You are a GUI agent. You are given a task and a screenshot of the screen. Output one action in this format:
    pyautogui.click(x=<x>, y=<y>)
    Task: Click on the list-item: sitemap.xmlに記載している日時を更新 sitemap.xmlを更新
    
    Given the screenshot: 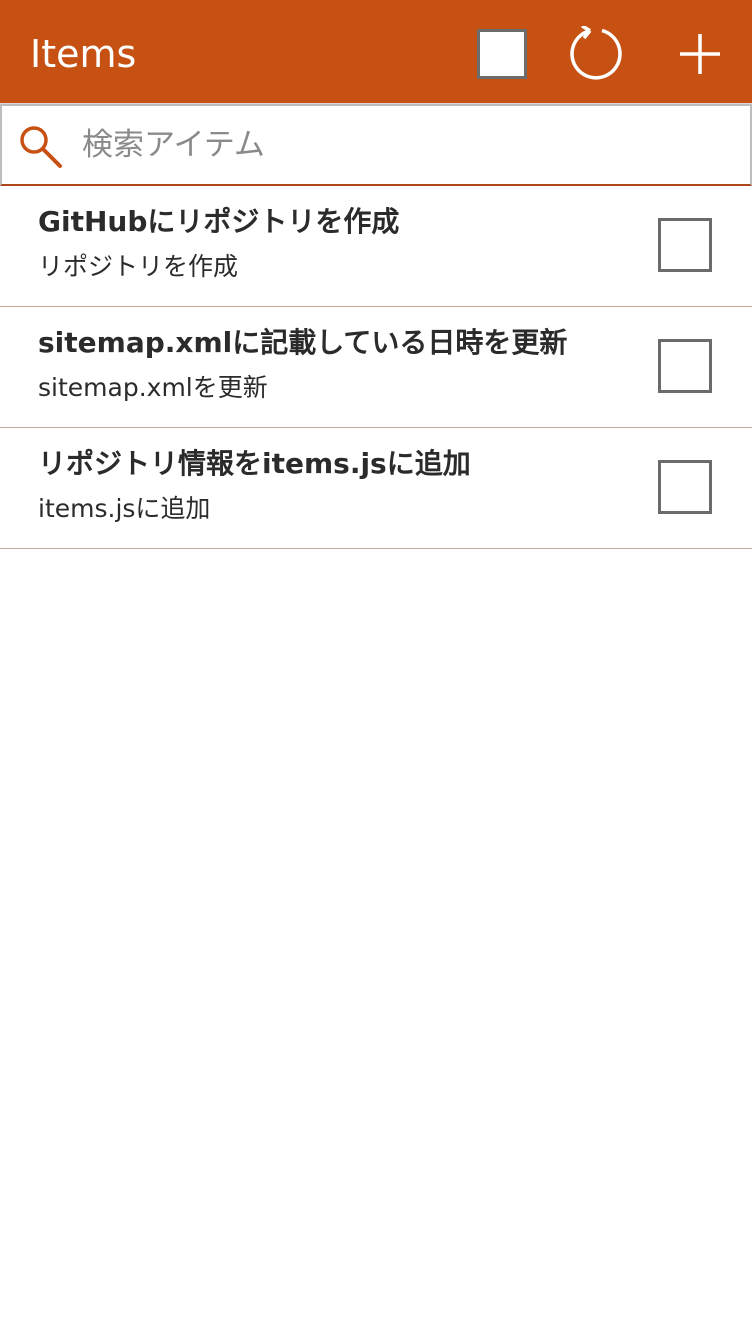 What is the action you would take?
    pyautogui.click(x=376, y=367)
    